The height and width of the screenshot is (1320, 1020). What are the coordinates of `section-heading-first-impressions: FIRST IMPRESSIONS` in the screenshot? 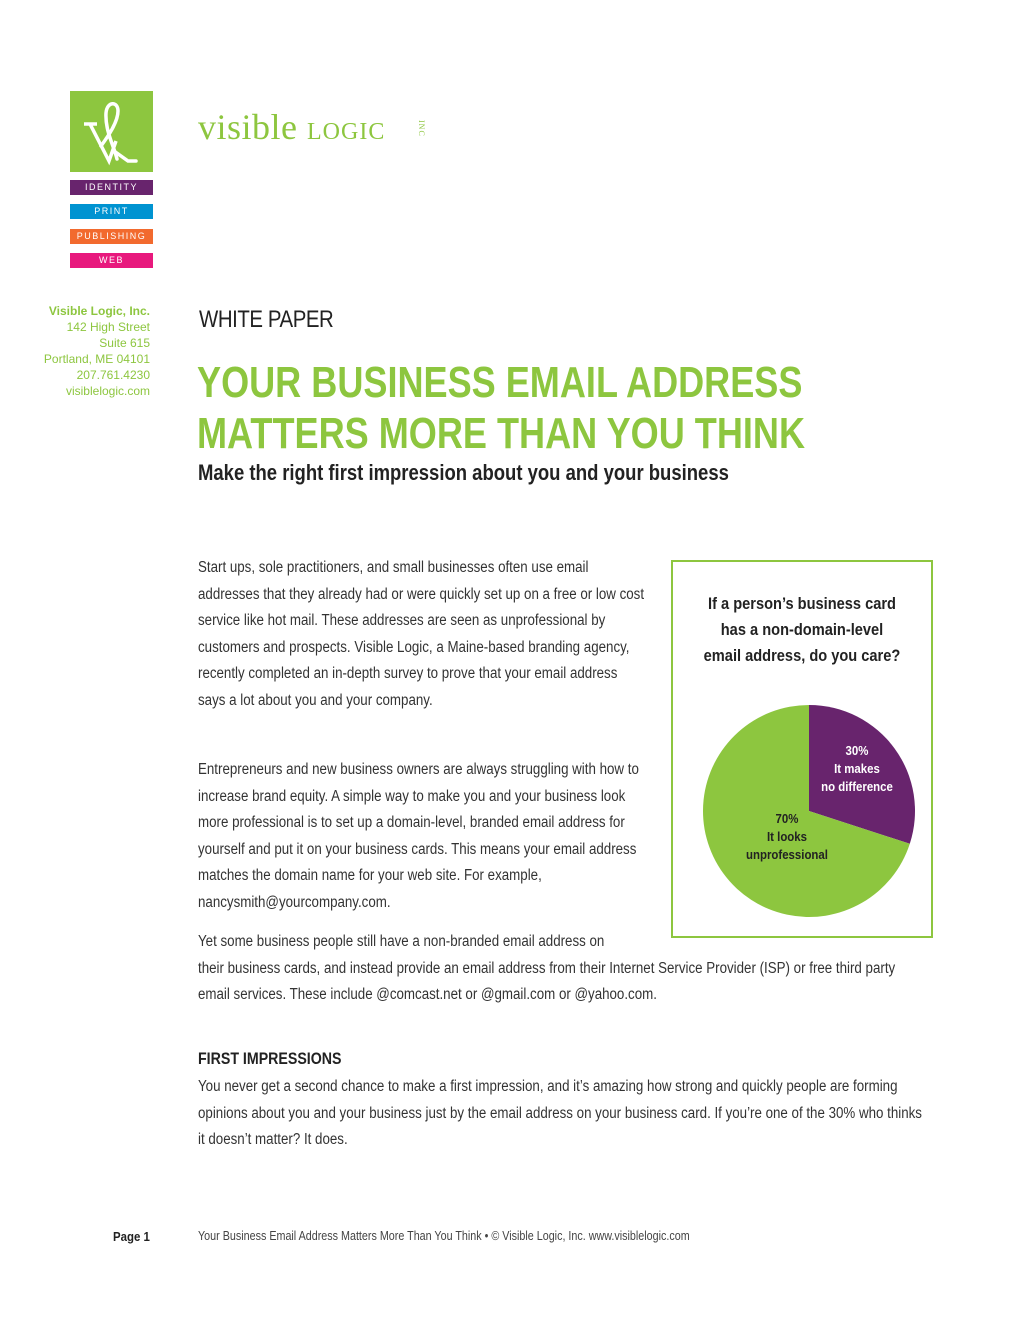 It's located at (270, 1059).